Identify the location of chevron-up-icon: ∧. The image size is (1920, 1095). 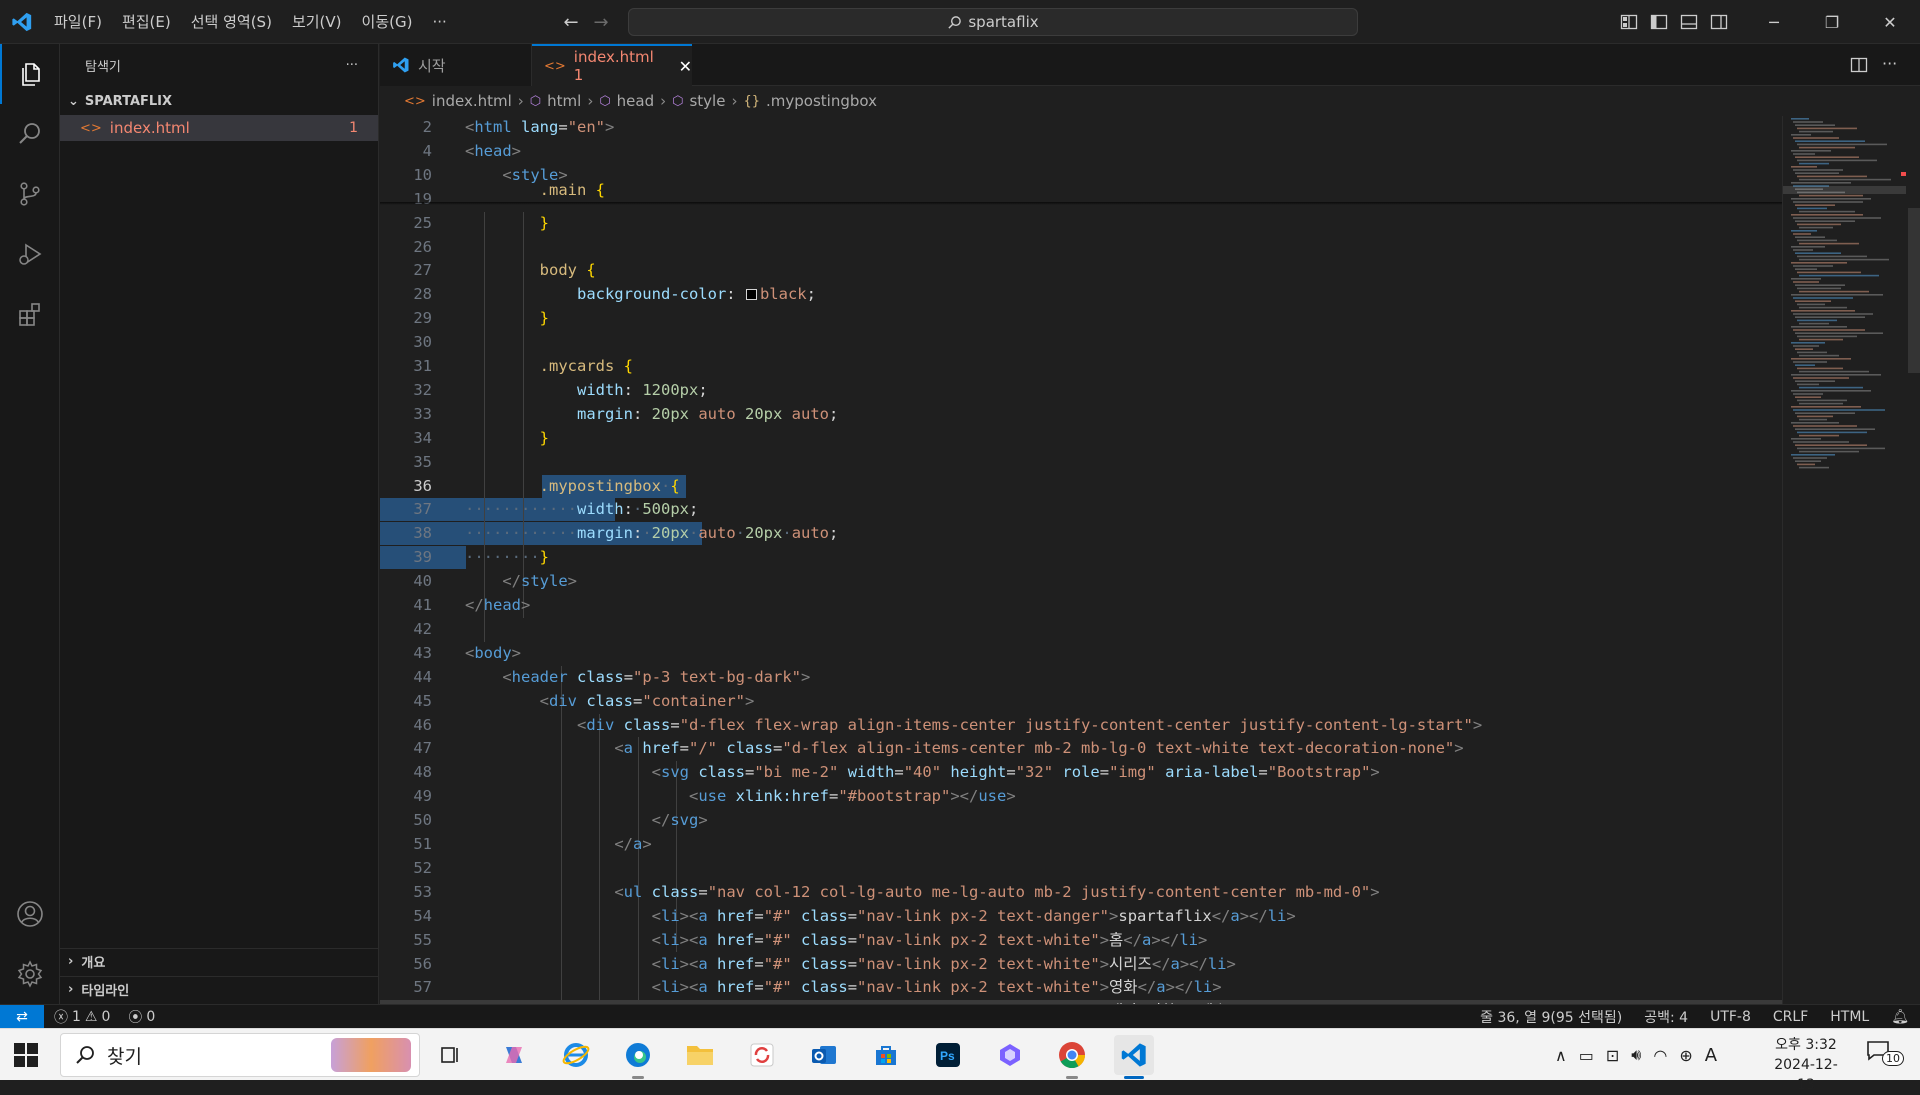
(1561, 1055).